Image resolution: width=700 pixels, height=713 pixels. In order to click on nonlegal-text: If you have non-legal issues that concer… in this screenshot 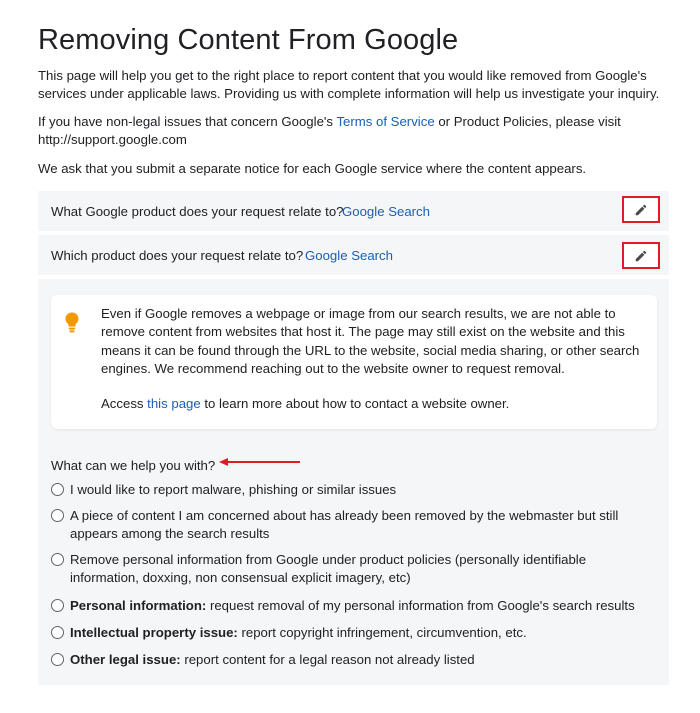, I will do `click(355, 131)`.